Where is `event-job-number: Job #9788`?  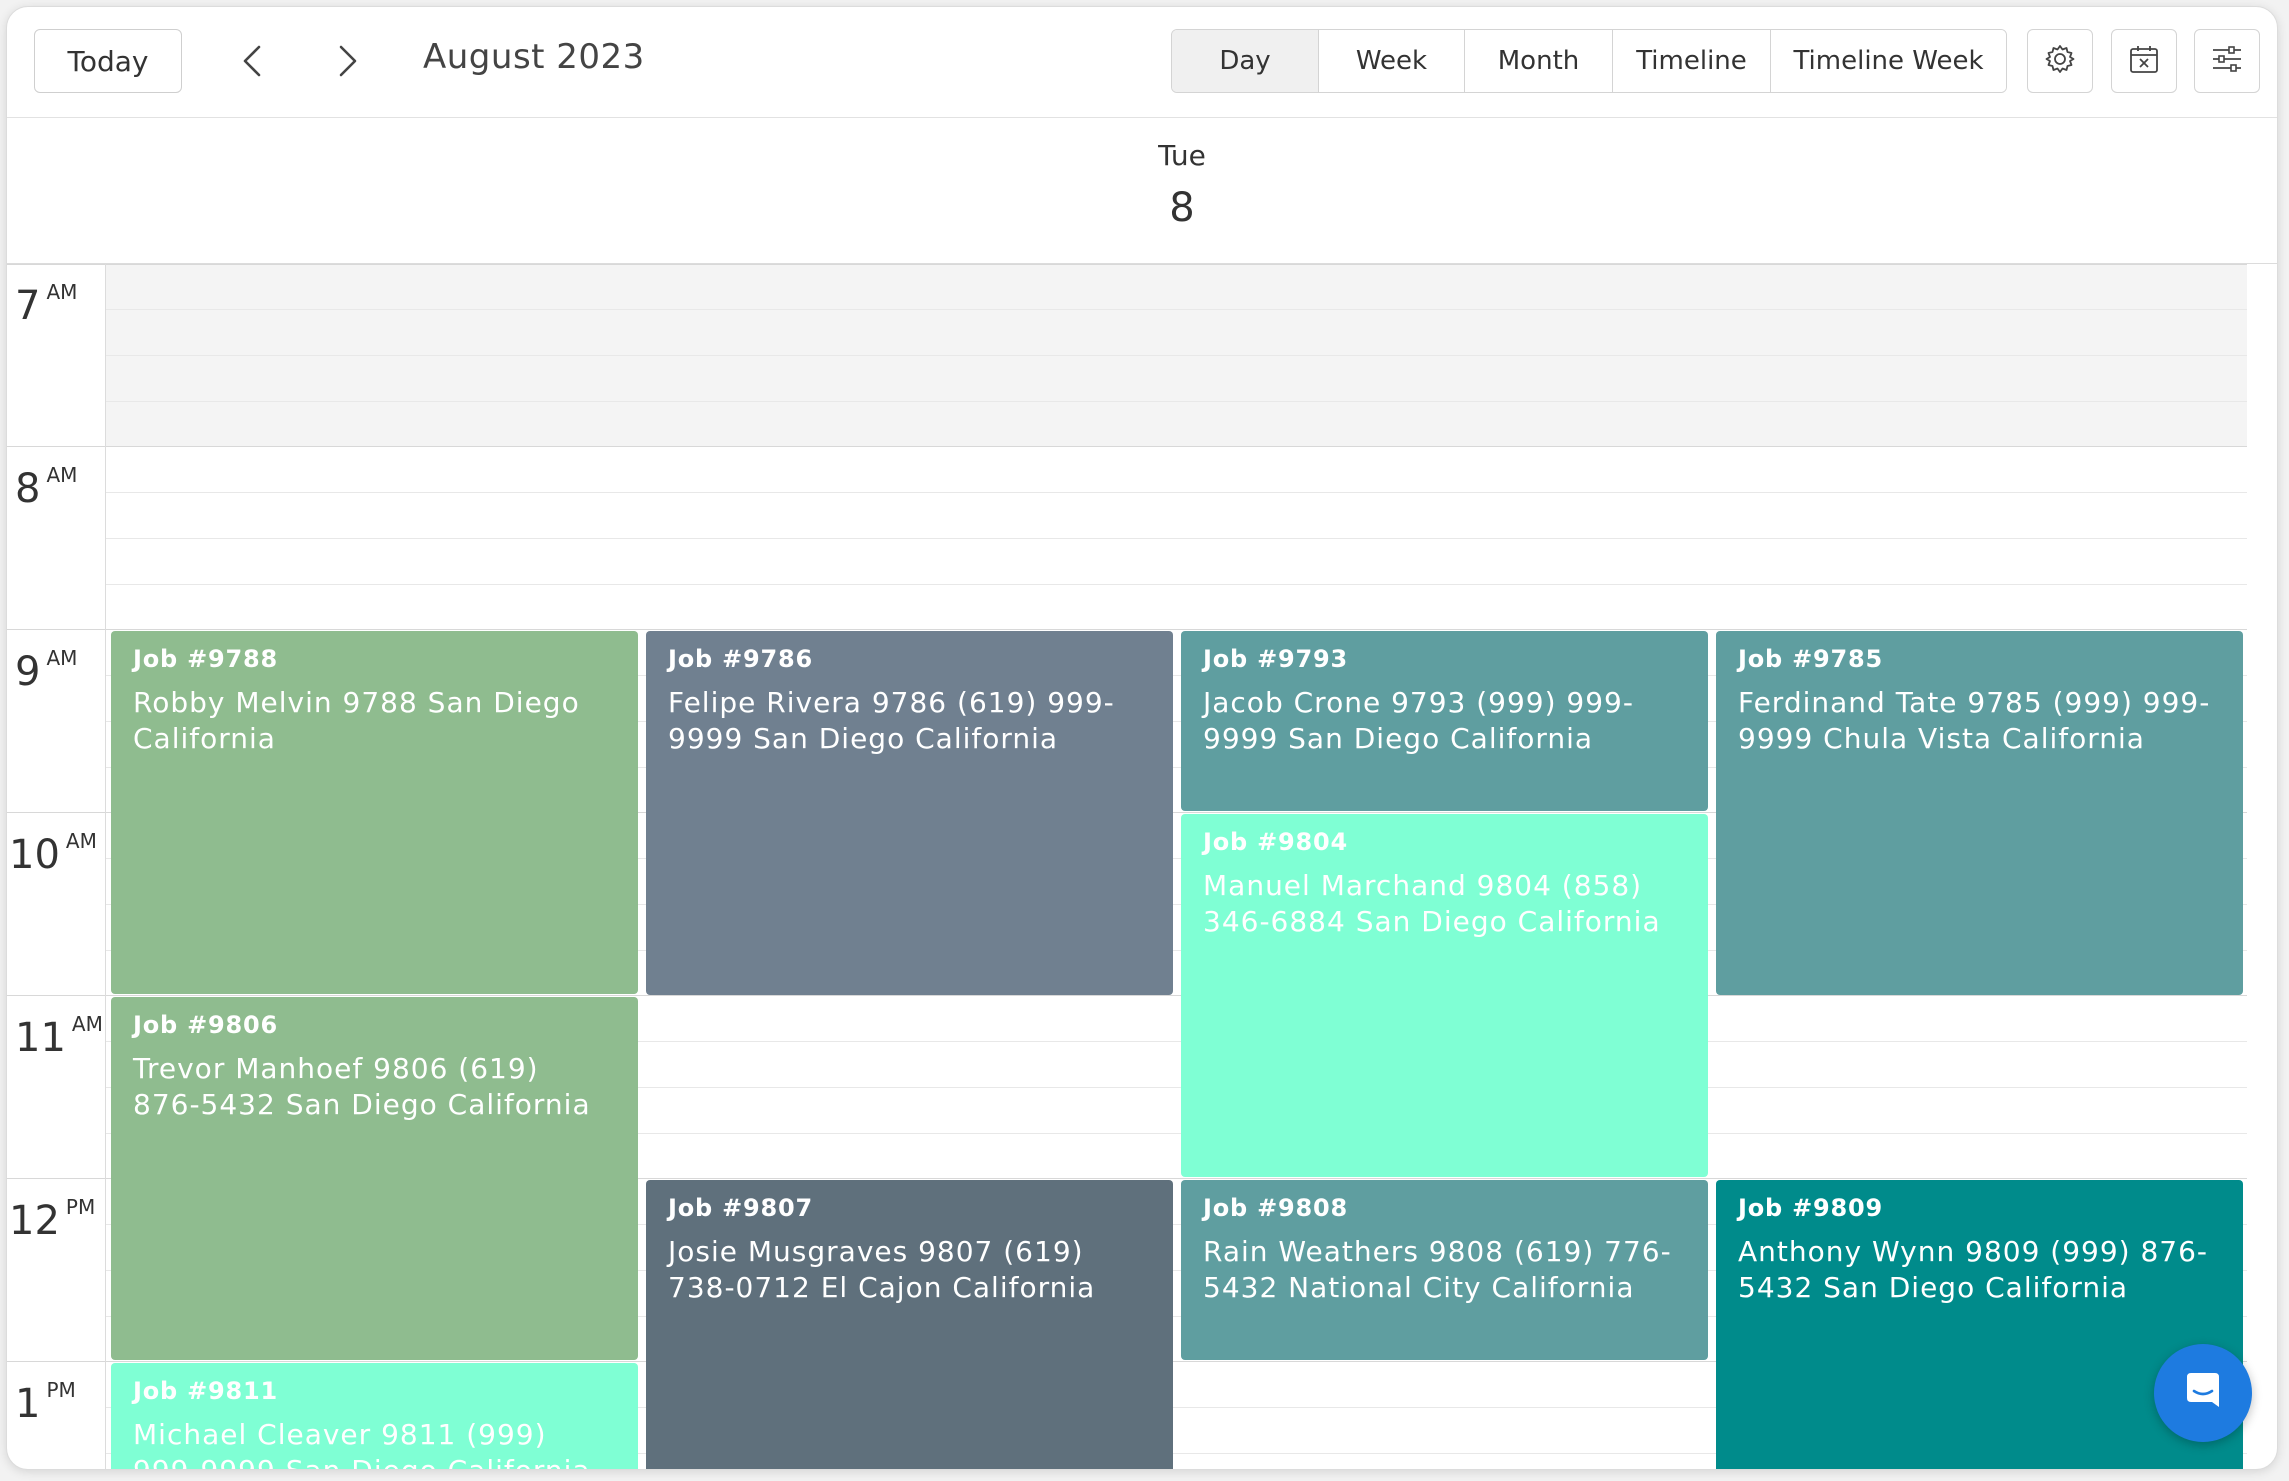
event-job-number: Job #9788 is located at coordinates (206, 659).